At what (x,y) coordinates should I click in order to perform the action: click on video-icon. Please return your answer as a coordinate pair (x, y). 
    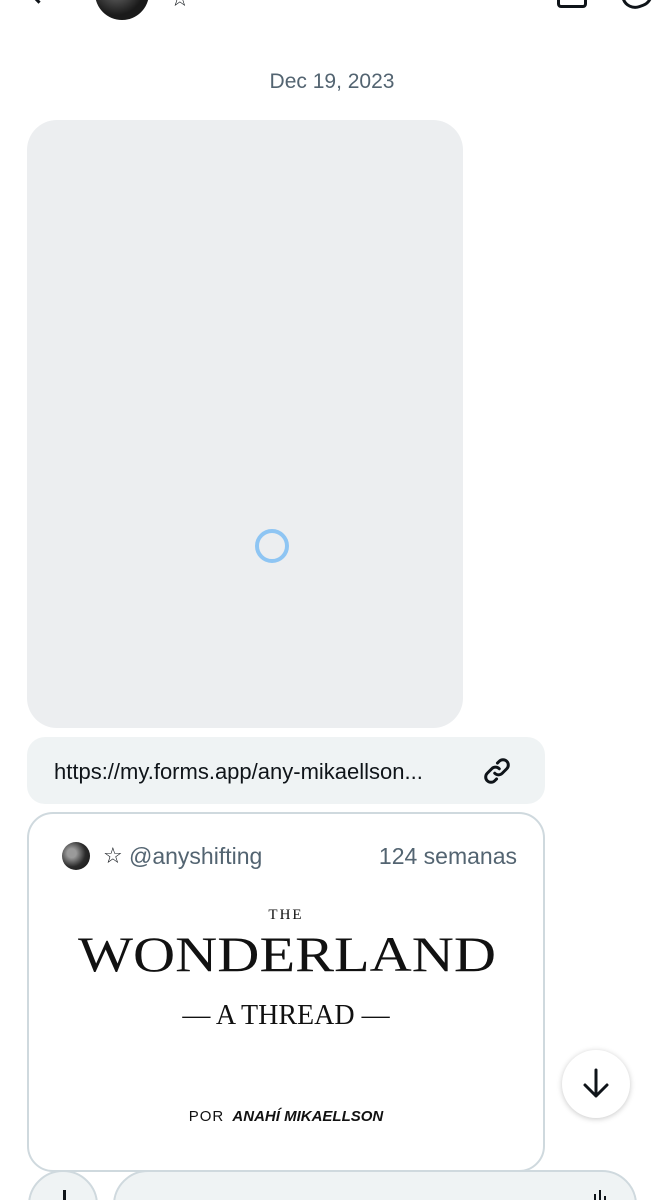
    Looking at the image, I should click on (572, 4).